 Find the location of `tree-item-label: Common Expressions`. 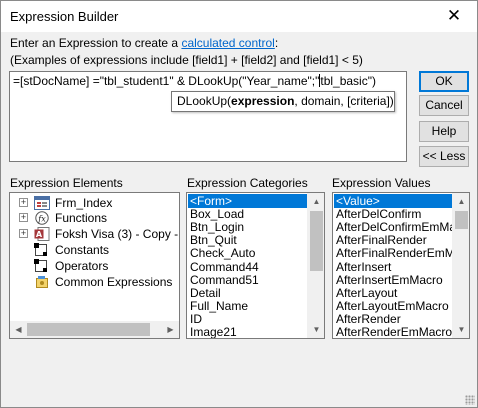

tree-item-label: Common Expressions is located at coordinates (114, 282).